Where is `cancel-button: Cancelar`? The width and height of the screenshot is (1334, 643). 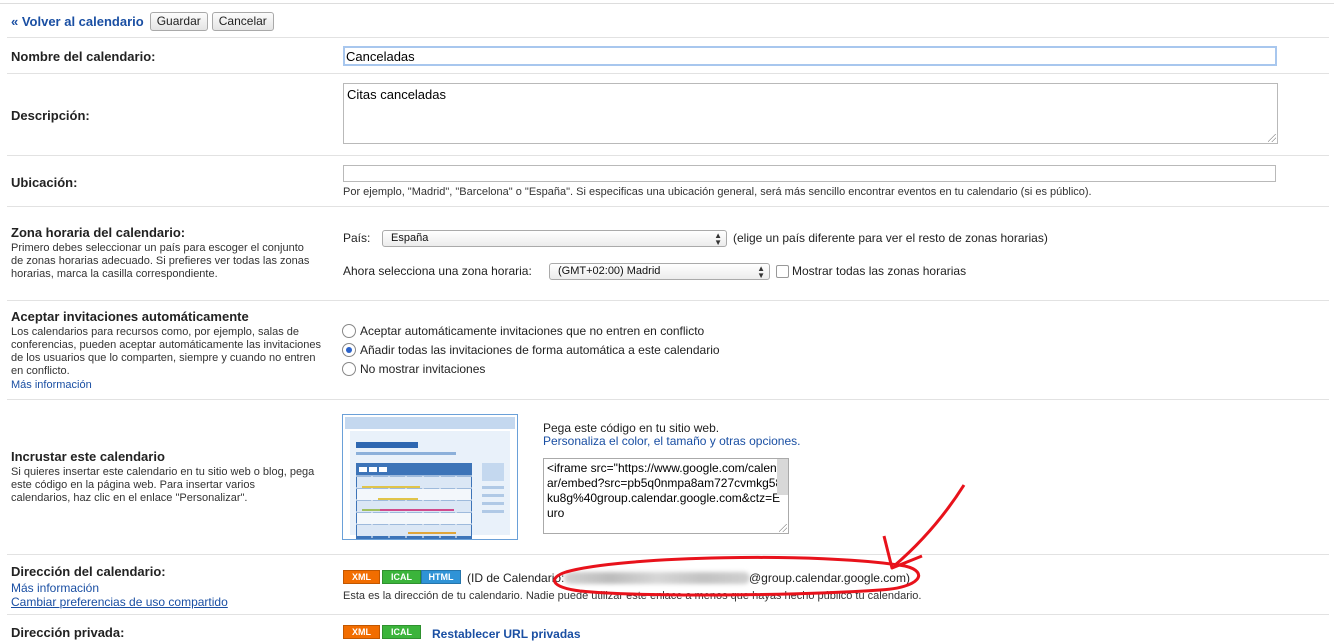
cancel-button: Cancelar is located at coordinates (242, 21).